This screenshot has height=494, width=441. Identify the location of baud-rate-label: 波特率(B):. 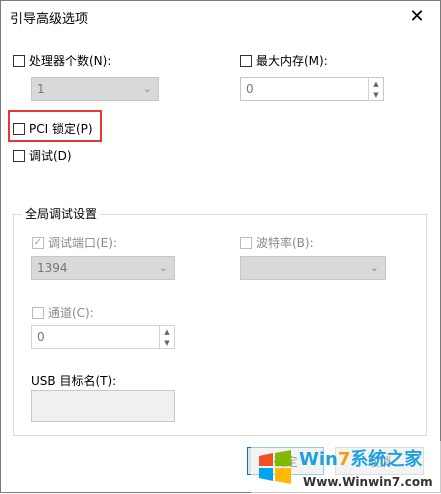
(285, 243).